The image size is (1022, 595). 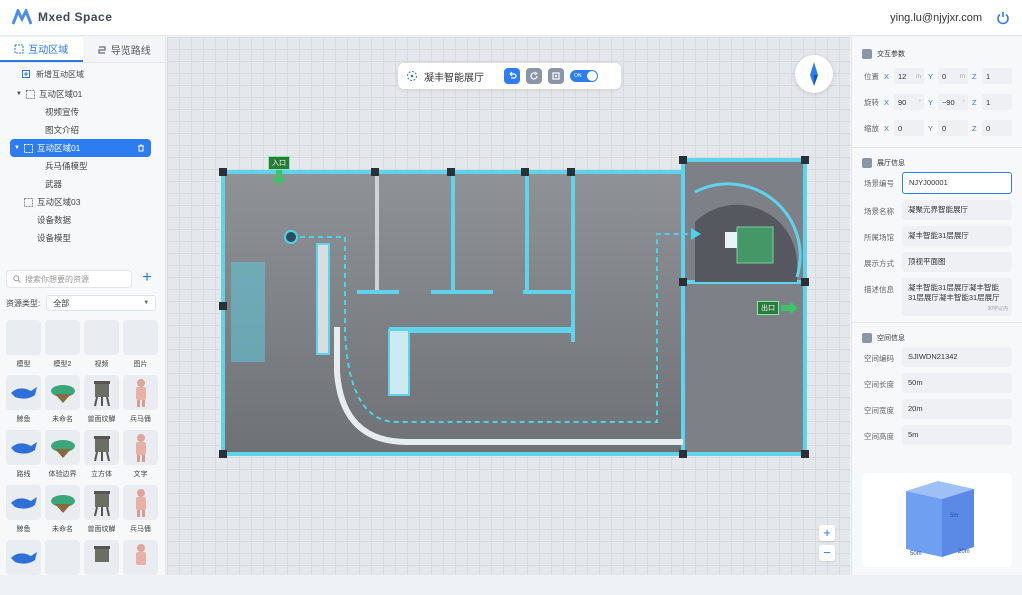 What do you see at coordinates (23, 347) in the screenshot?
I see `asset-item: 模型` at bounding box center [23, 347].